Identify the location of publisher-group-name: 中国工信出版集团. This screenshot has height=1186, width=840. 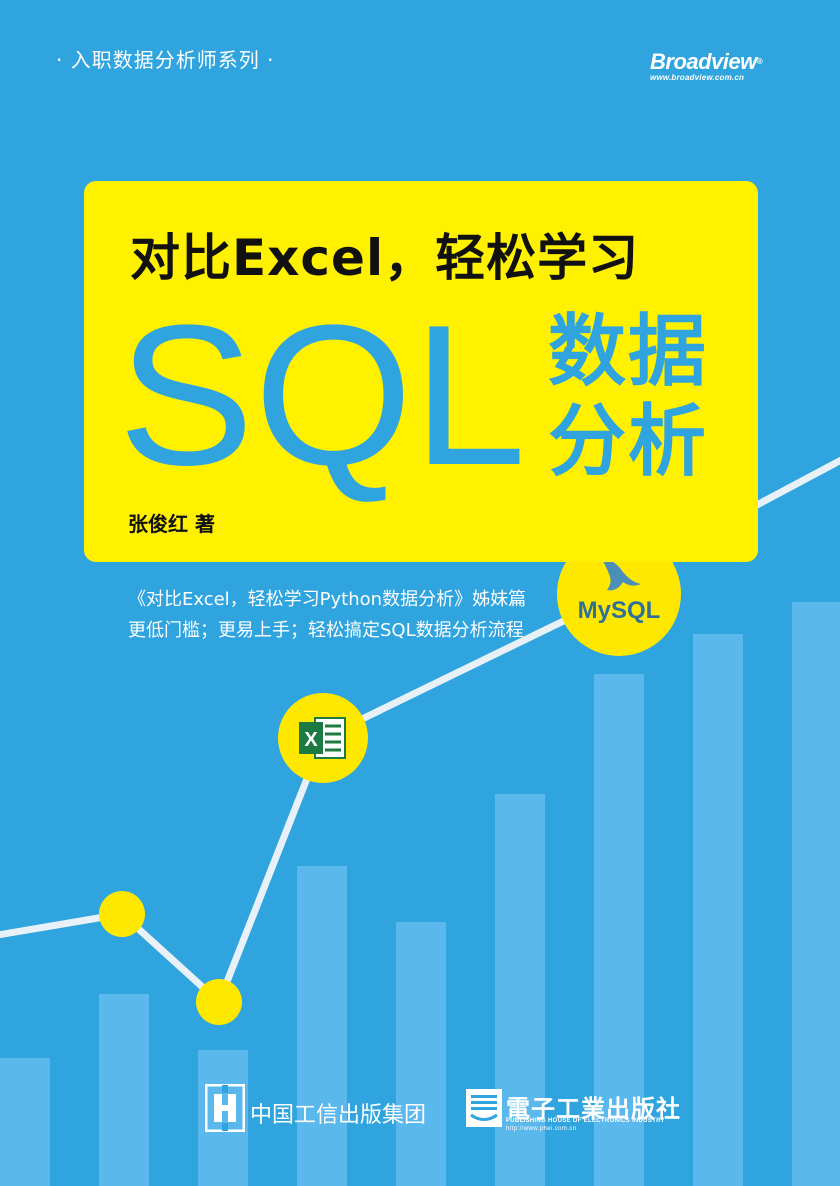
(338, 1115).